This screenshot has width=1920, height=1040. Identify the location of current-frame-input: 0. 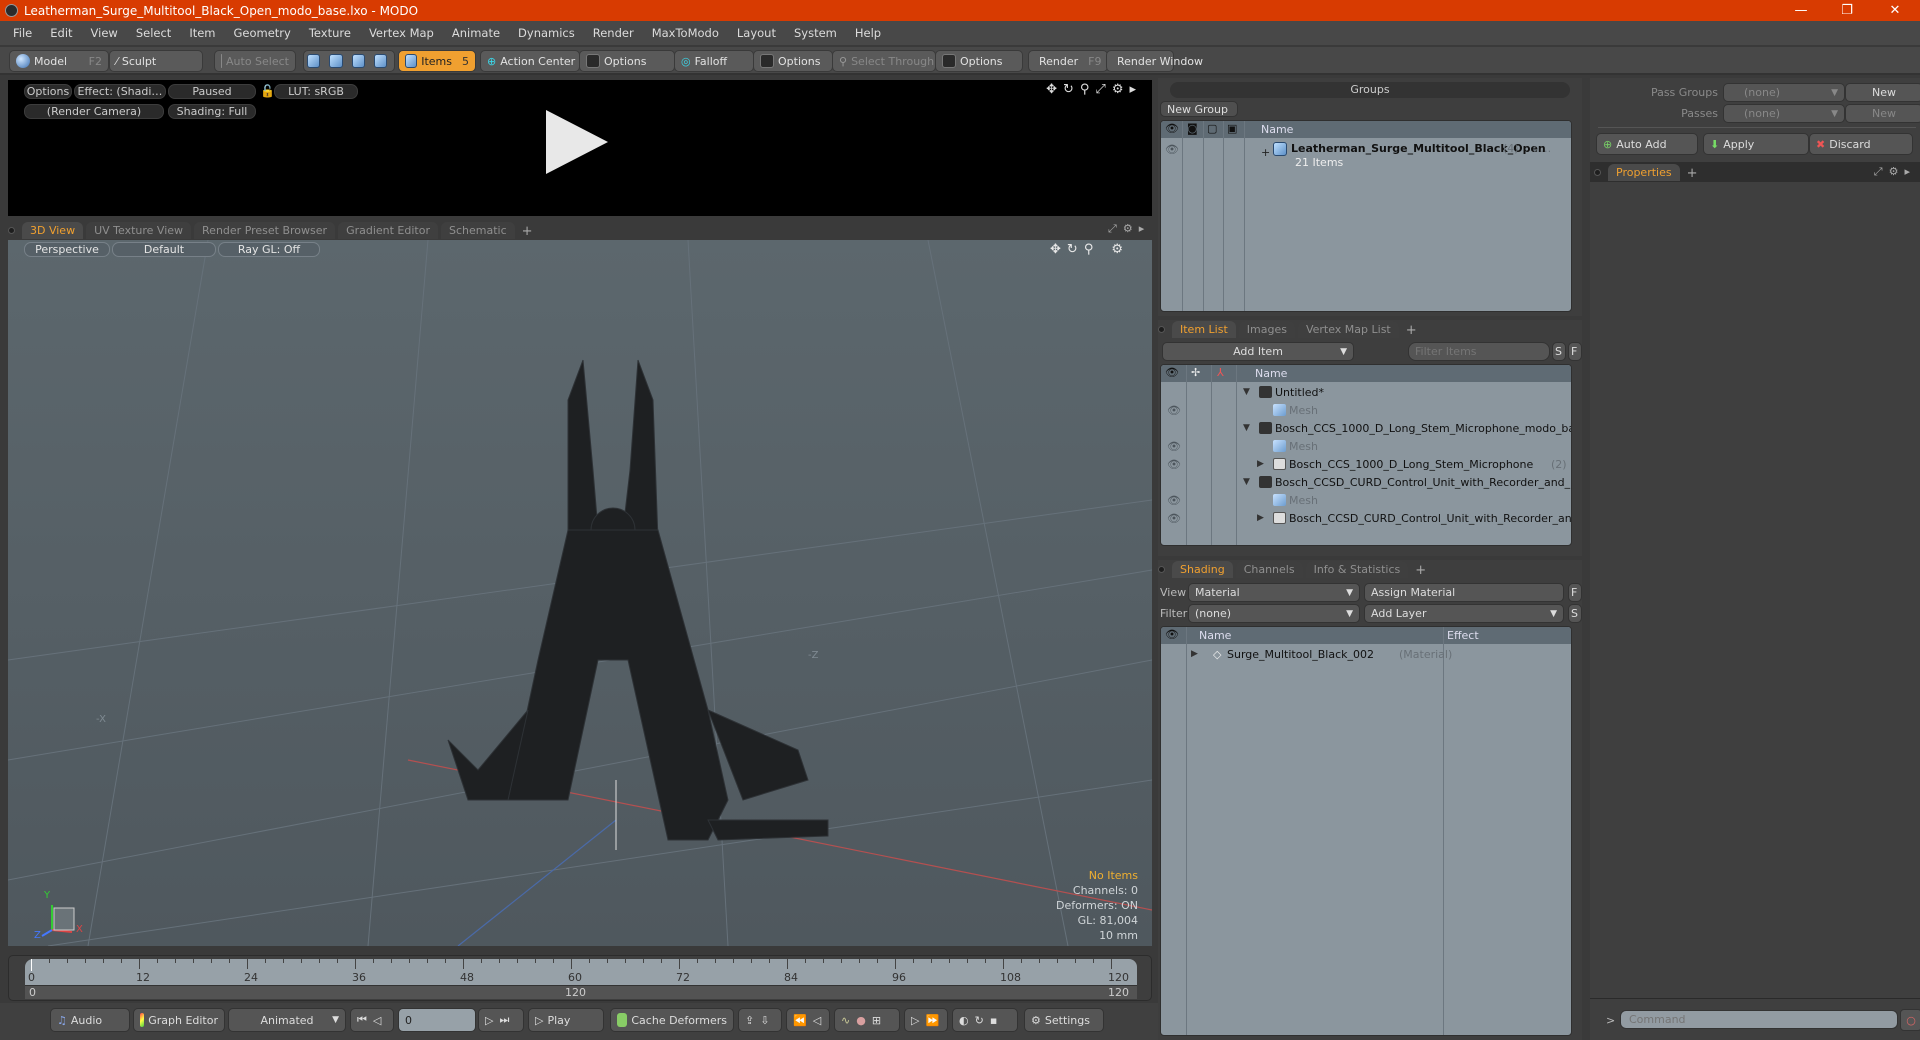
(437, 1020).